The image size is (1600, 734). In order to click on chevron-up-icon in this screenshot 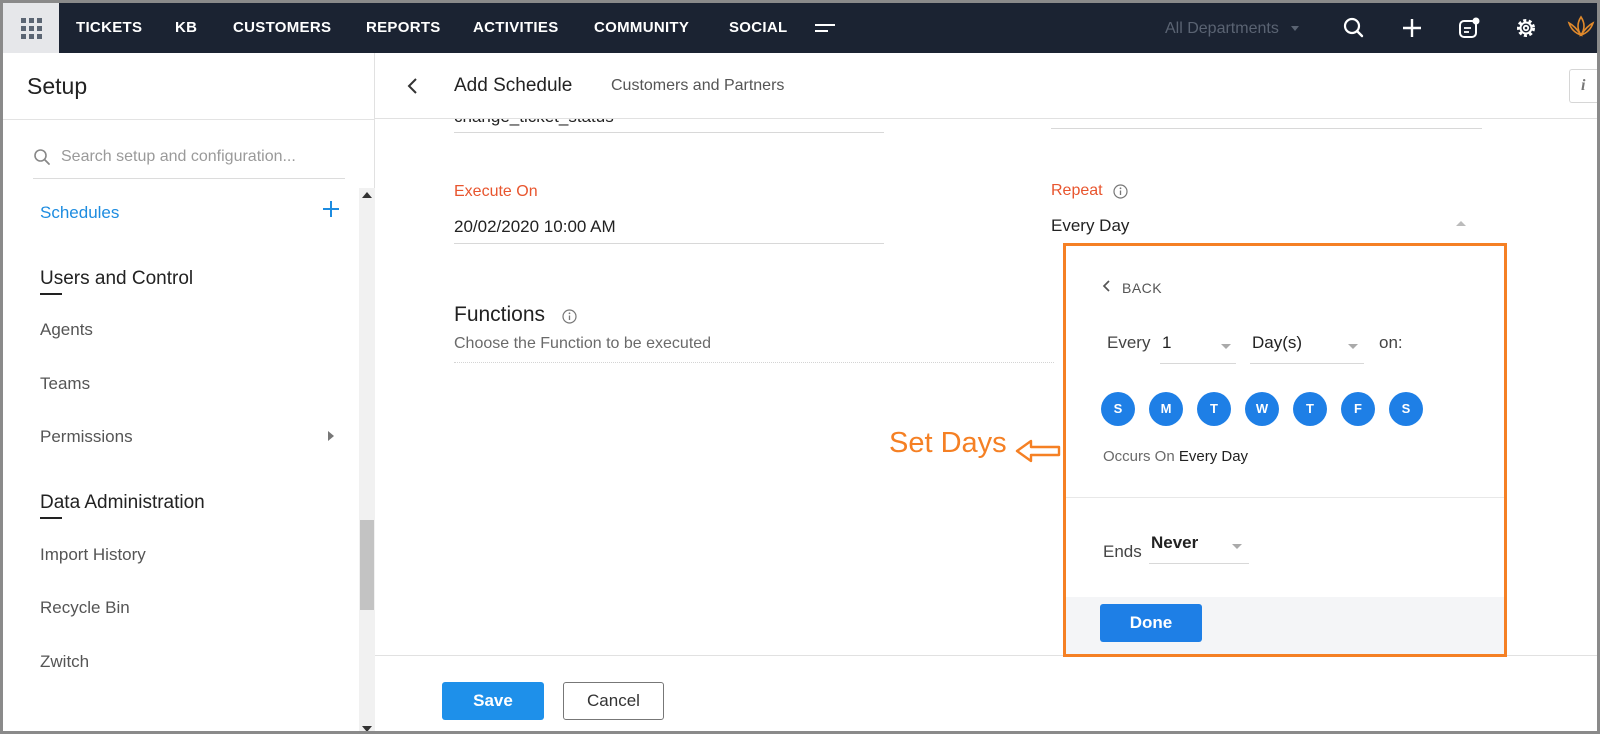, I will do `click(1461, 223)`.